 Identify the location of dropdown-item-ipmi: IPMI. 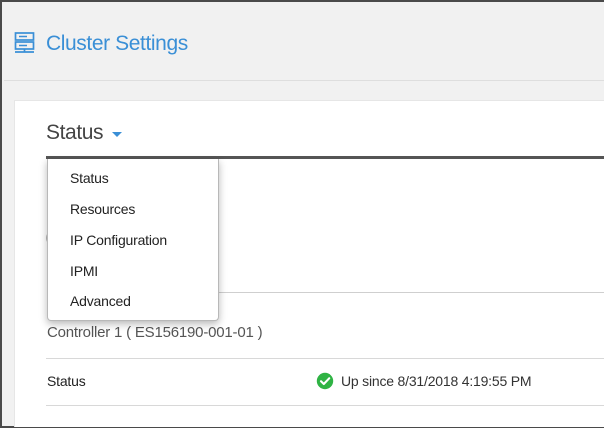
(84, 271).